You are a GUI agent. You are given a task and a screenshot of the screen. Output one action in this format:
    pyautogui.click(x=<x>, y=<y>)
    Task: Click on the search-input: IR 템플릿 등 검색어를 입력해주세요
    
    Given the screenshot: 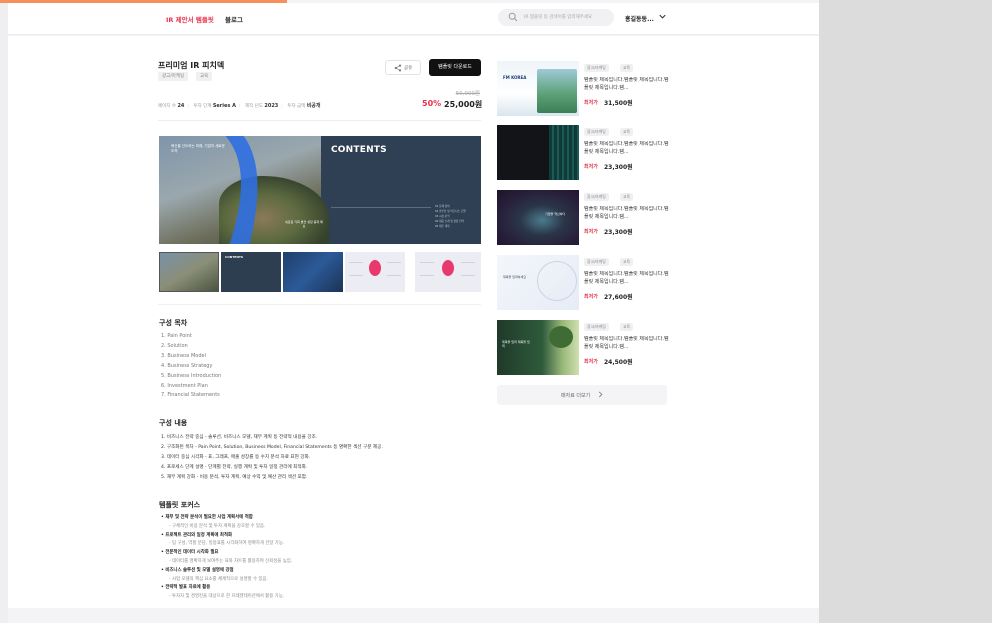 What is the action you would take?
    pyautogui.click(x=556, y=17)
    